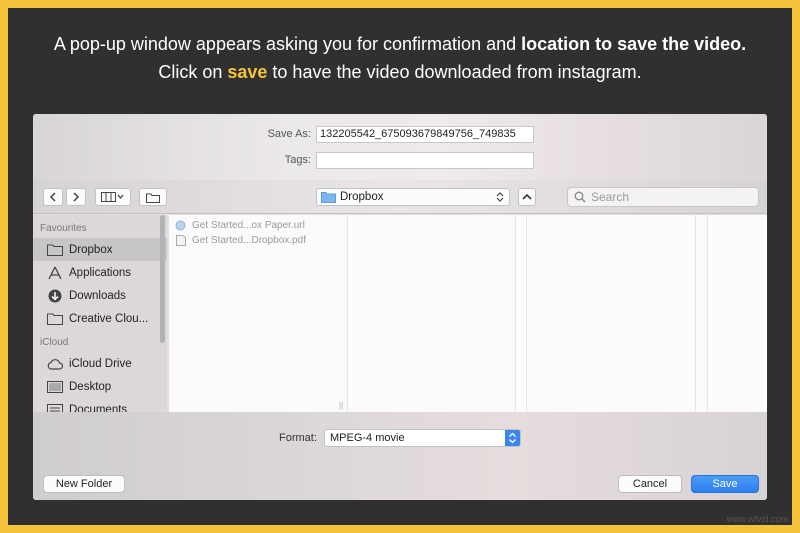 The height and width of the screenshot is (533, 800). What do you see at coordinates (757, 519) in the screenshot?
I see `watermark: www.wfvid.com` at bounding box center [757, 519].